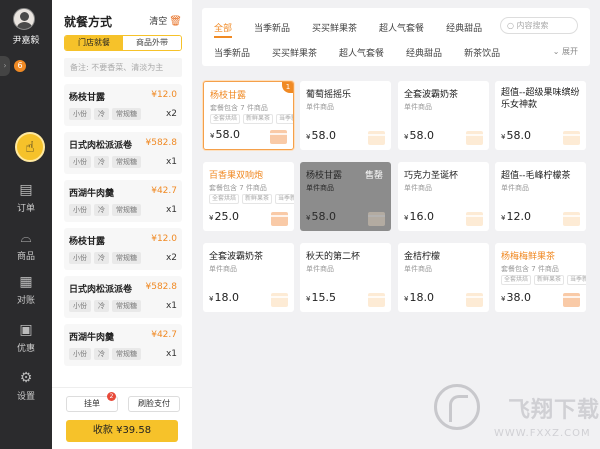  What do you see at coordinates (540, 115) in the screenshot?
I see `product-card: 超值--超级果味缤纷乐女神款 ¥58.0` at bounding box center [540, 115].